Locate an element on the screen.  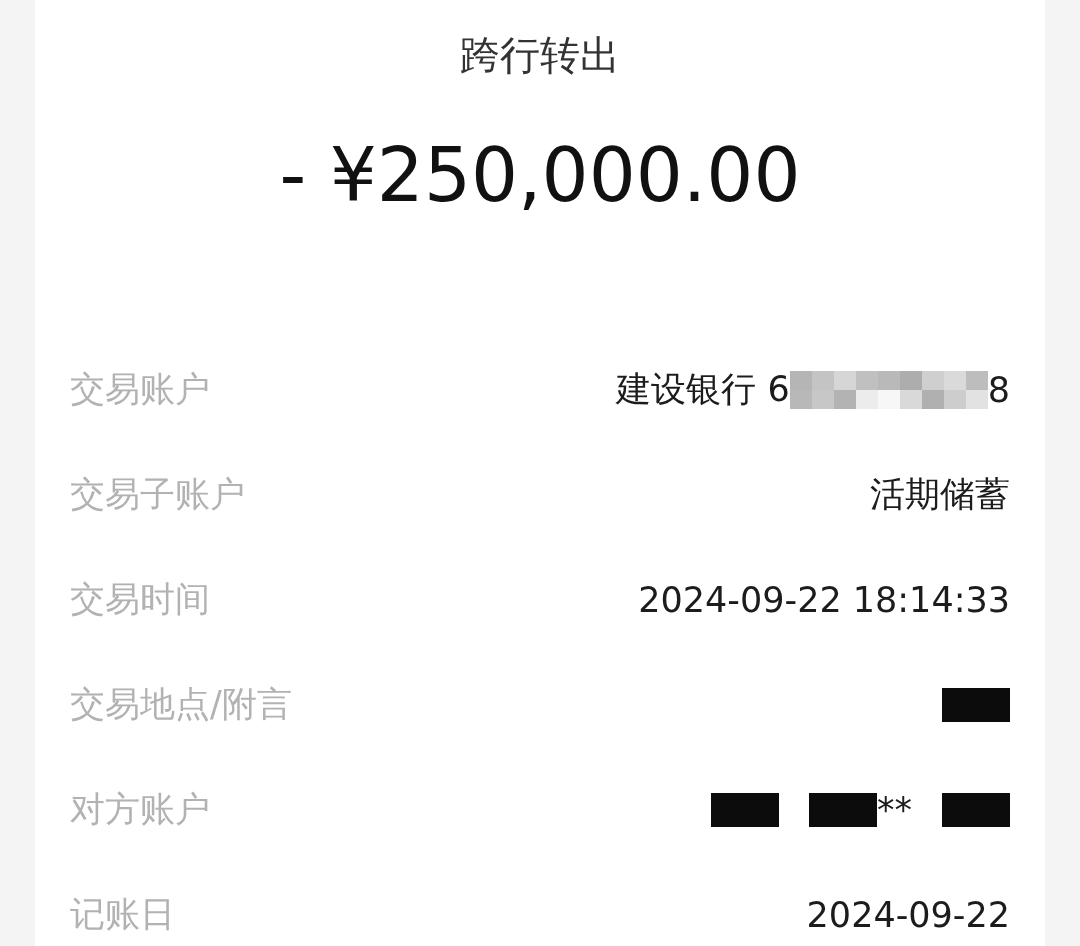
field-label: 交易子账户 is located at coordinates (157, 494).